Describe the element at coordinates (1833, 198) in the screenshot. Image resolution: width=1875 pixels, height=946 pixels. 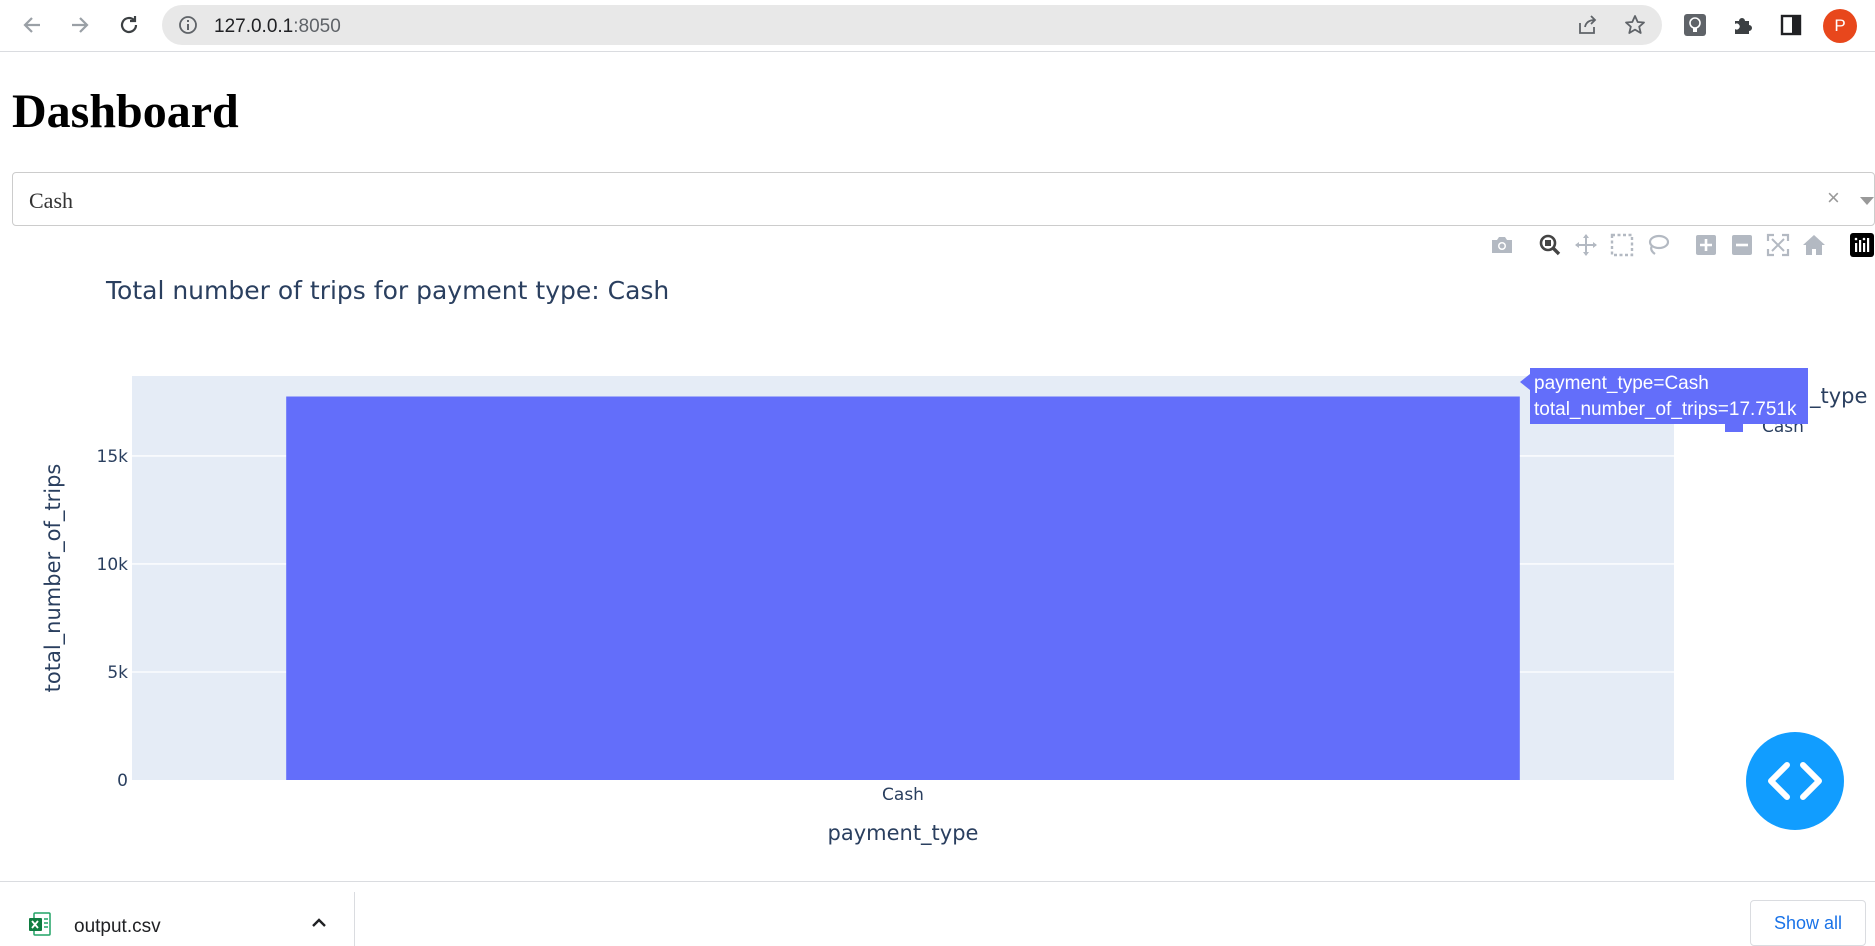
I see `dropdown-clear-button: ×` at that location.